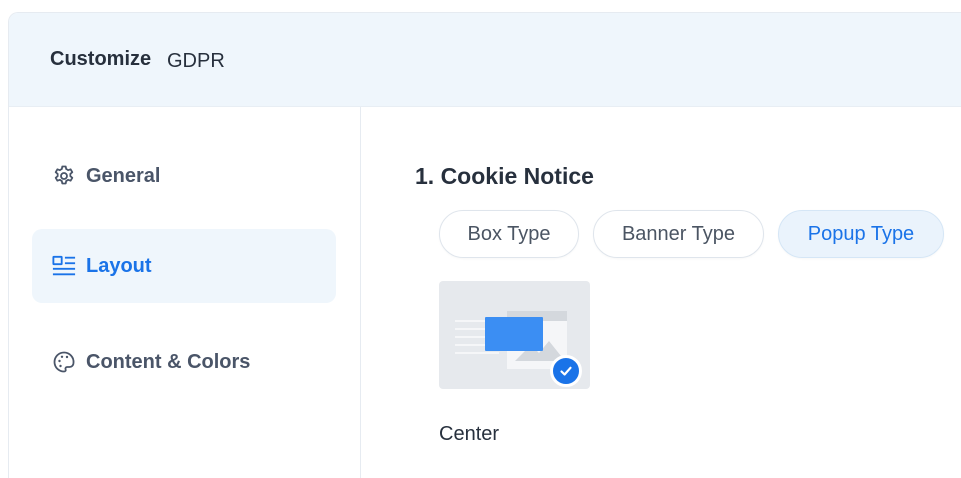 The image size is (961, 478). I want to click on sidebar-item-general: General, so click(184, 176).